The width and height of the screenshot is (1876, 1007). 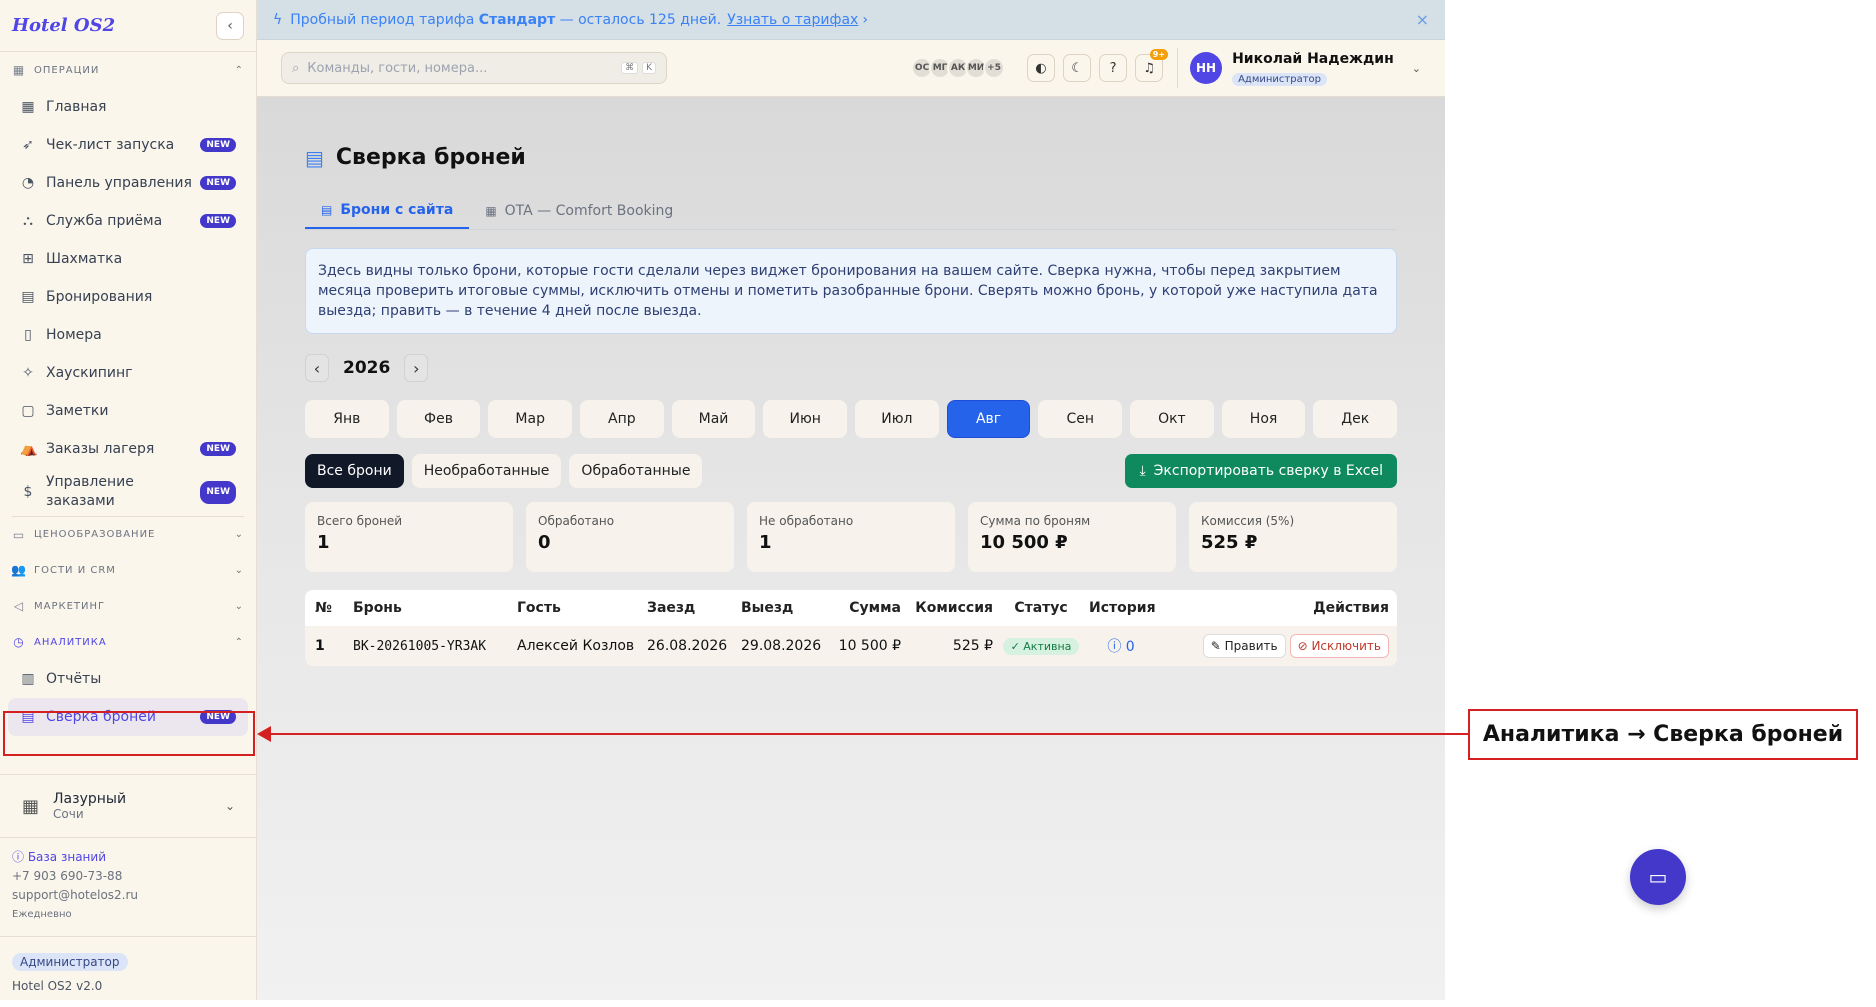 What do you see at coordinates (28, 221) in the screenshot?
I see `bell-icon: ⛬` at bounding box center [28, 221].